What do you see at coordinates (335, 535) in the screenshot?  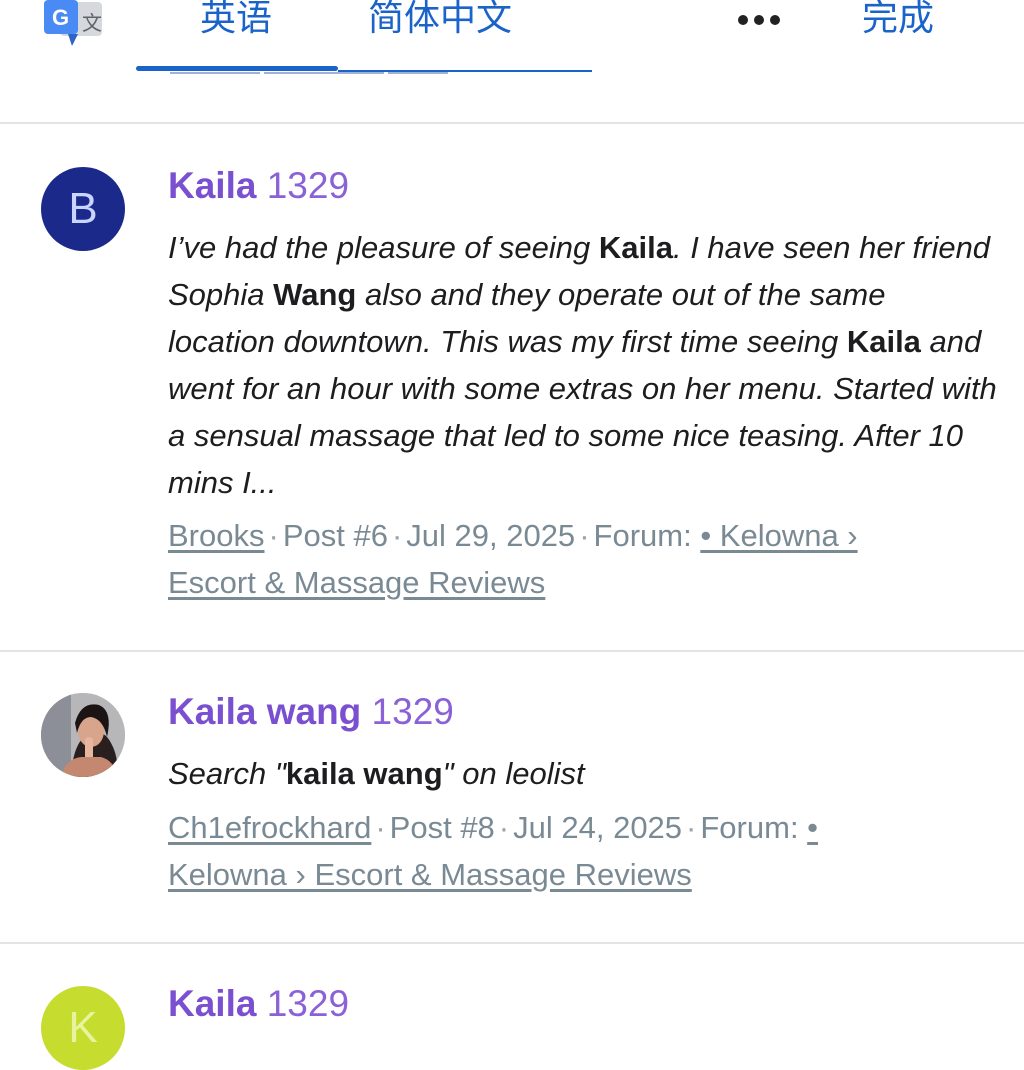 I see `post-number: Post #6` at bounding box center [335, 535].